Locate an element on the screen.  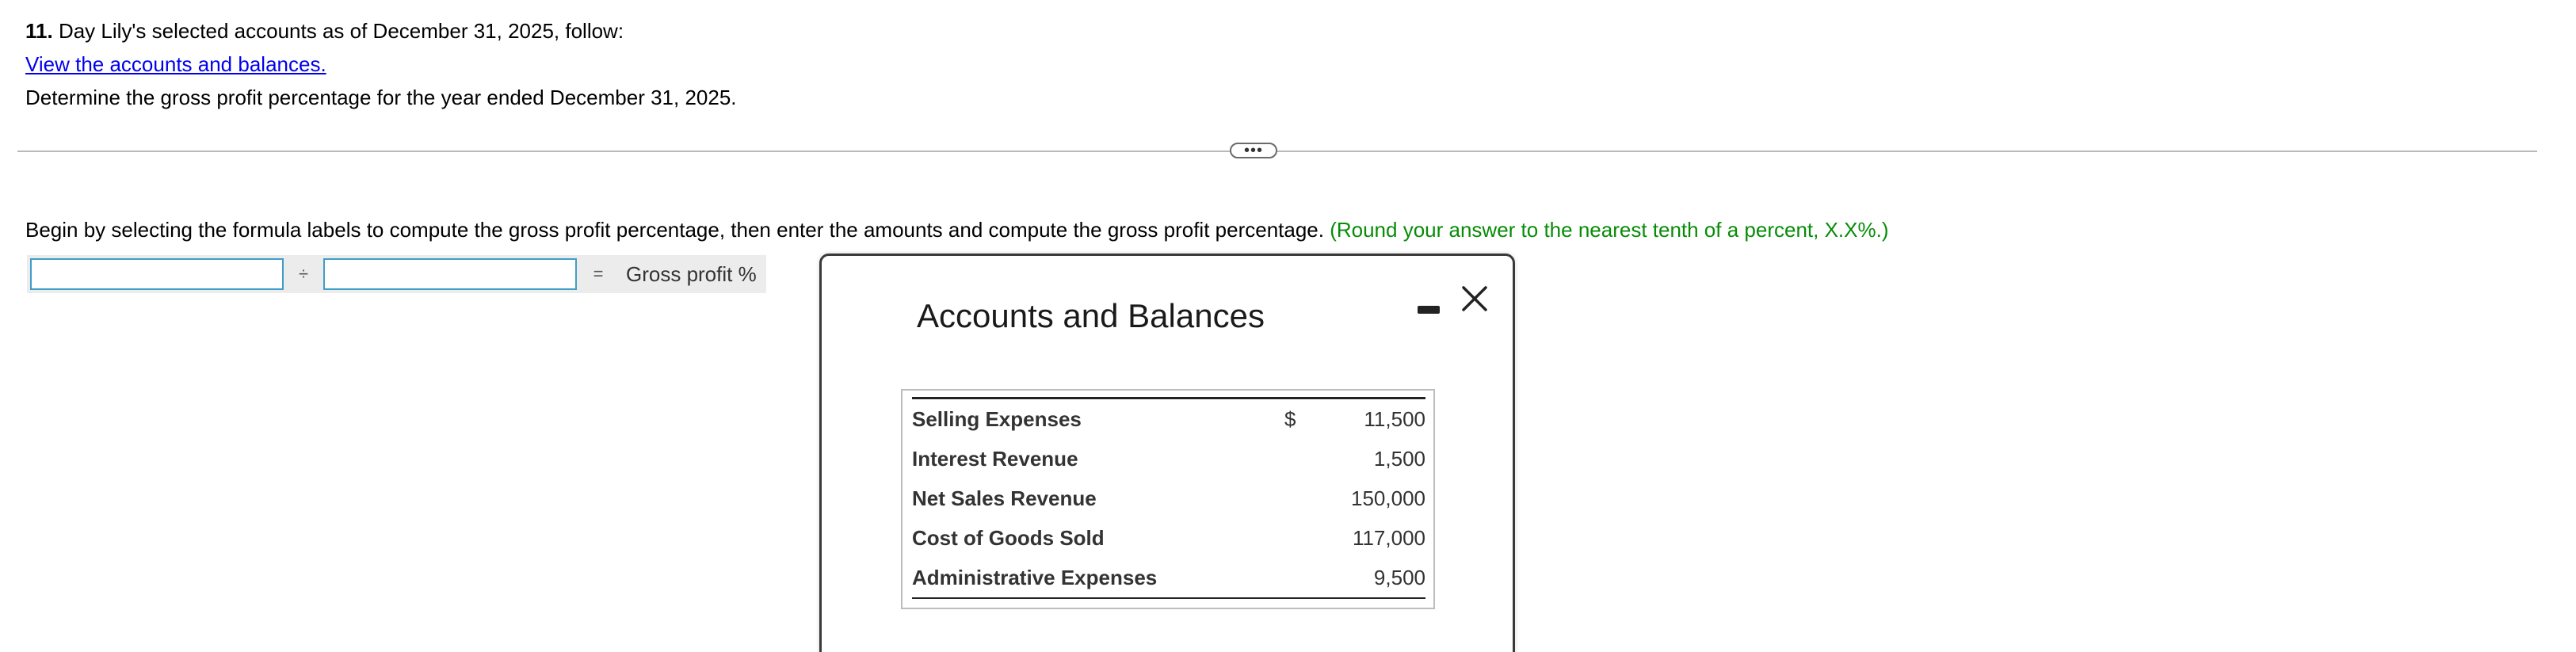
expand-handle-button: ••• is located at coordinates (1253, 150).